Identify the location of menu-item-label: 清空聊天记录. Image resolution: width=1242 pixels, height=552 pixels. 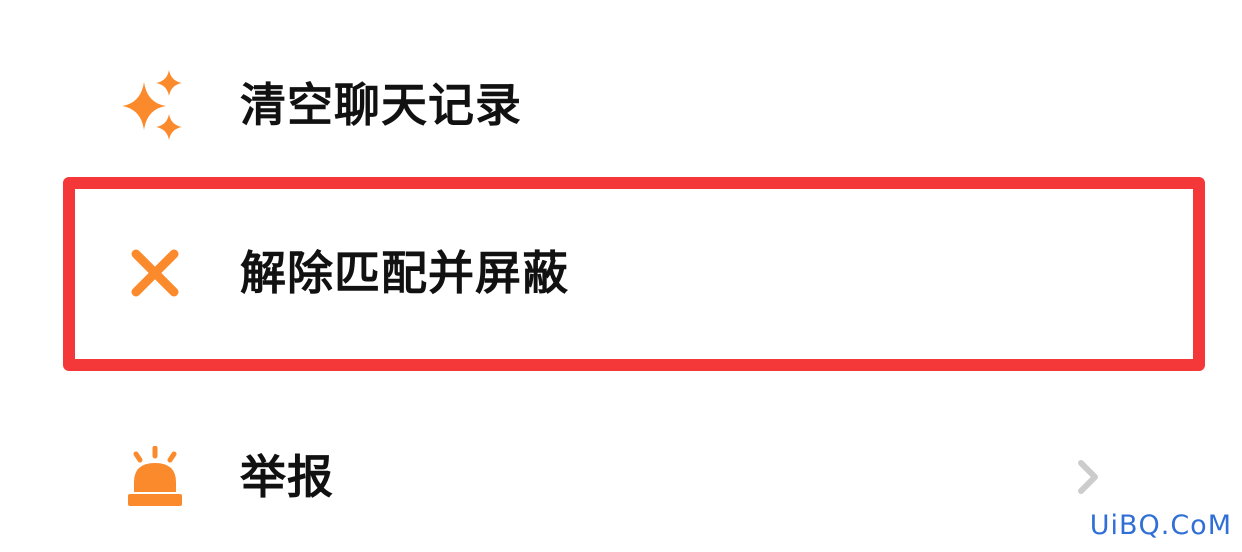
(381, 105).